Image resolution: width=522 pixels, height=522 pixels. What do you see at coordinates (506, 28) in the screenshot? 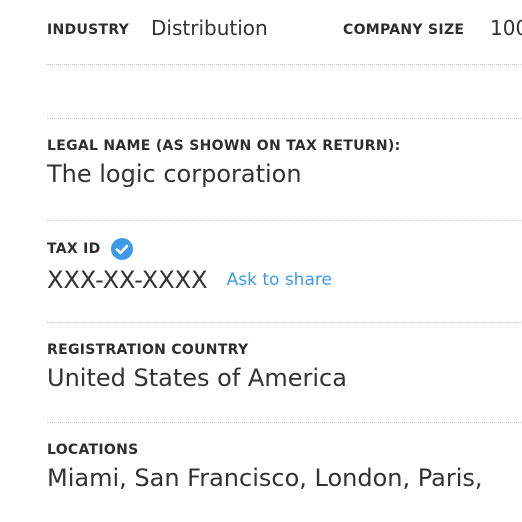
I see `company-size-value: 100` at bounding box center [506, 28].